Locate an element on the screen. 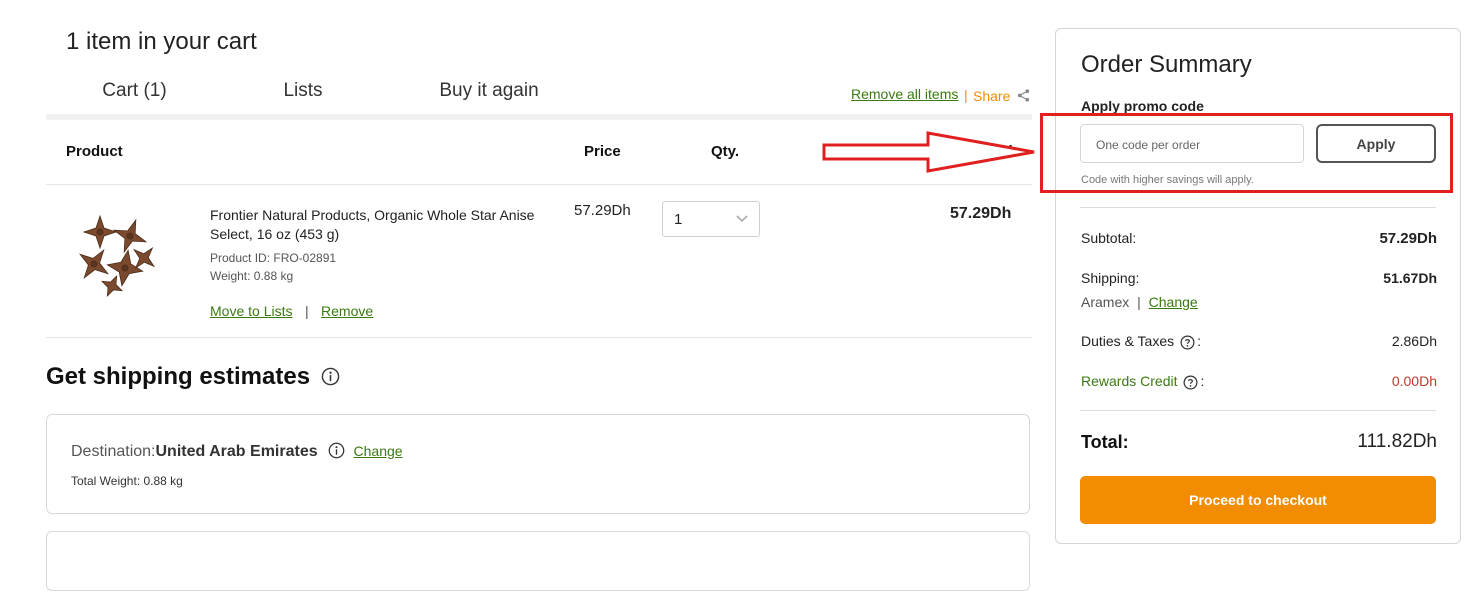 Image resolution: width=1479 pixels, height=591 pixels. destination-row: Destination:United Arab Emirates Change is located at coordinates (237, 451).